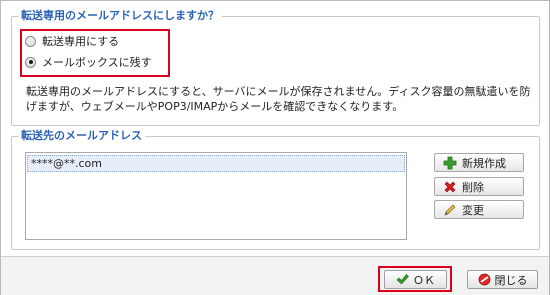 The width and height of the screenshot is (550, 295). Describe the element at coordinates (30, 62) in the screenshot. I see `radio-keep-in-mailbox-circle` at that location.